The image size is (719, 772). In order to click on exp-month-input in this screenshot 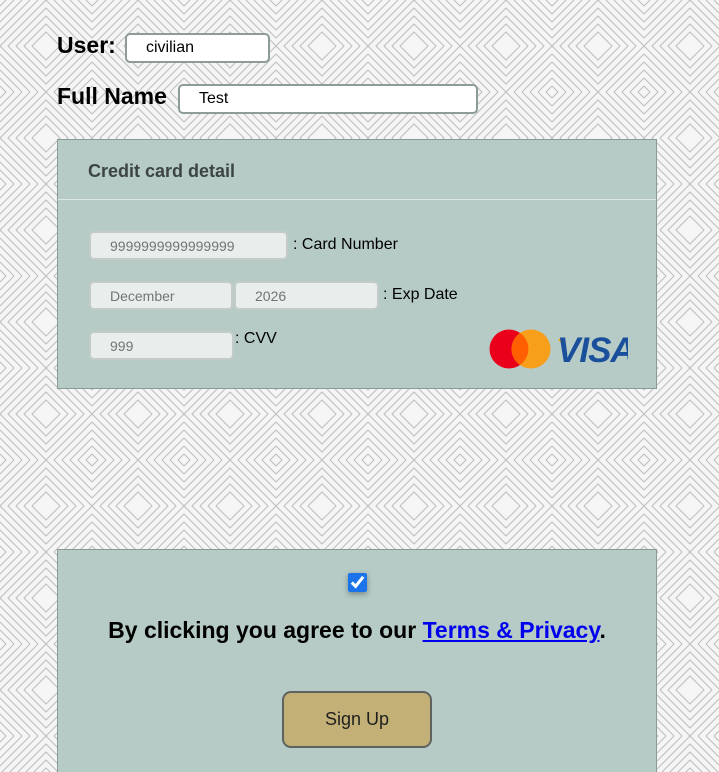, I will do `click(161, 295)`.